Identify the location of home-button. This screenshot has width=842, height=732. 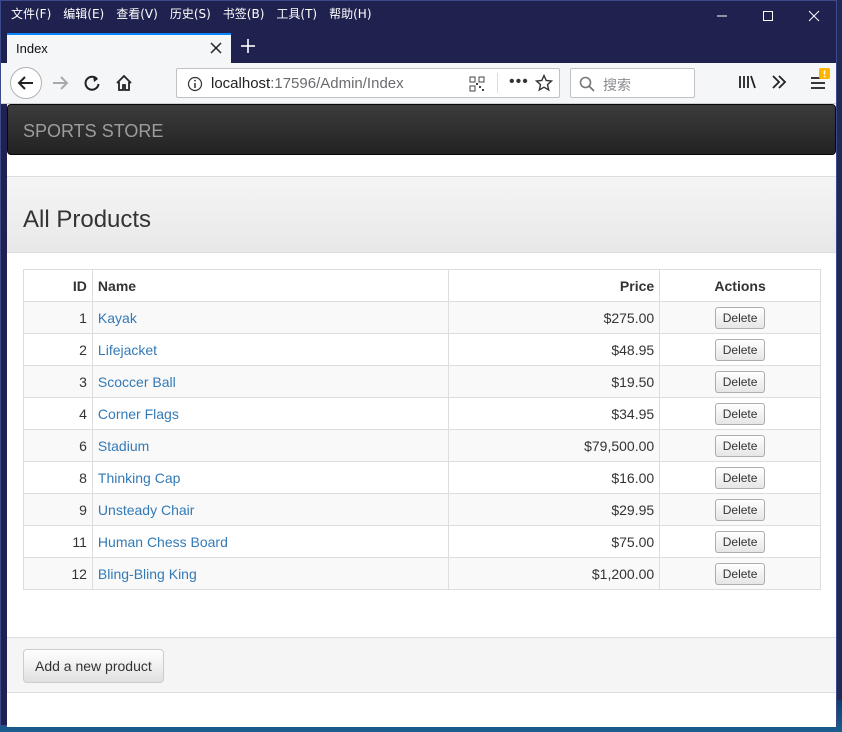
(124, 83).